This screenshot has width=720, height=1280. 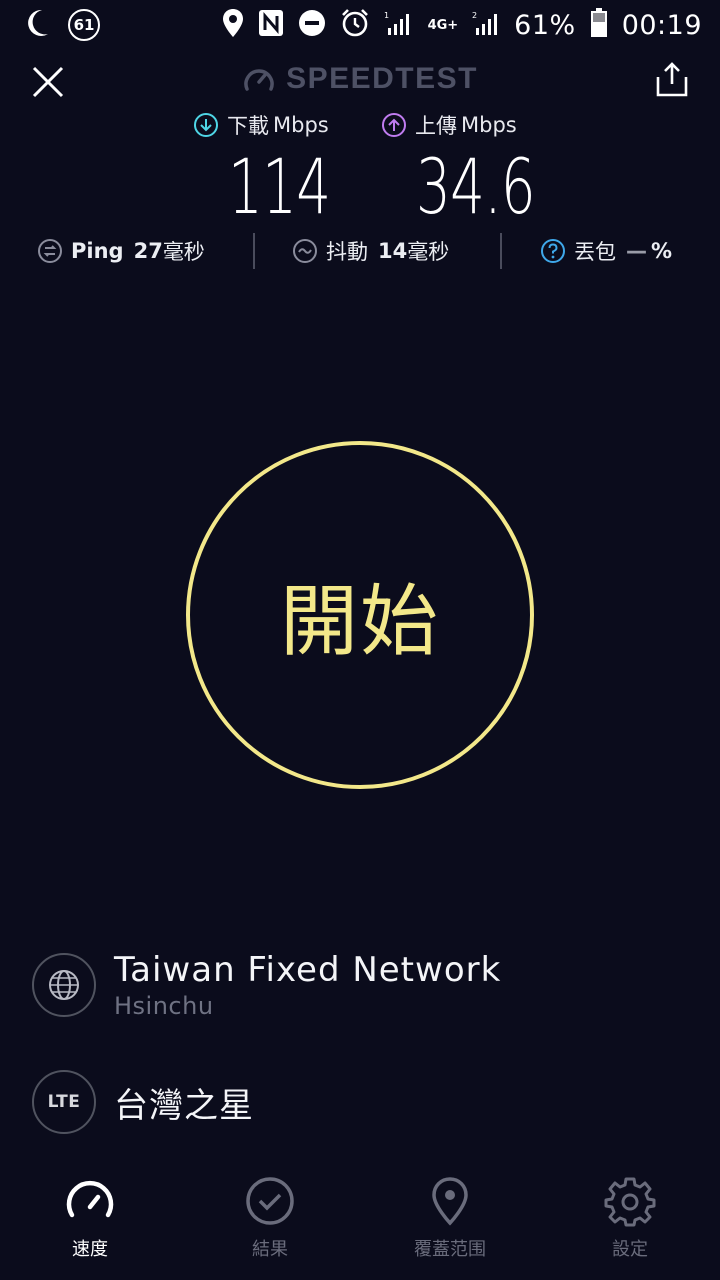 I want to click on app-header: SPEEDTEST, so click(x=360, y=81).